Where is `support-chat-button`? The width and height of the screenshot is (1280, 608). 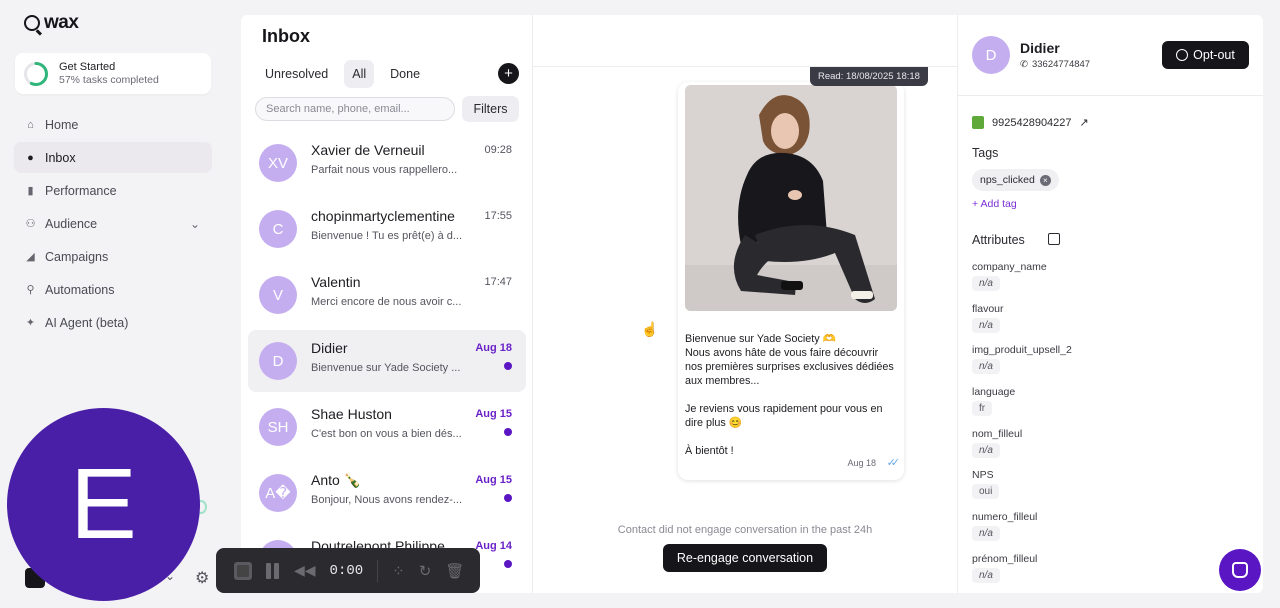
support-chat-button is located at coordinates (1240, 570).